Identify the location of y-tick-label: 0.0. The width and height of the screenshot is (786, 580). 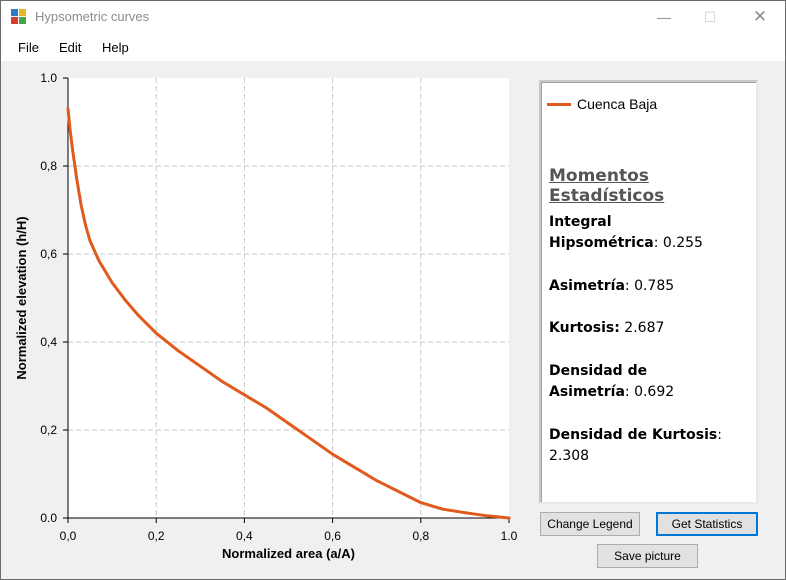
(48, 518).